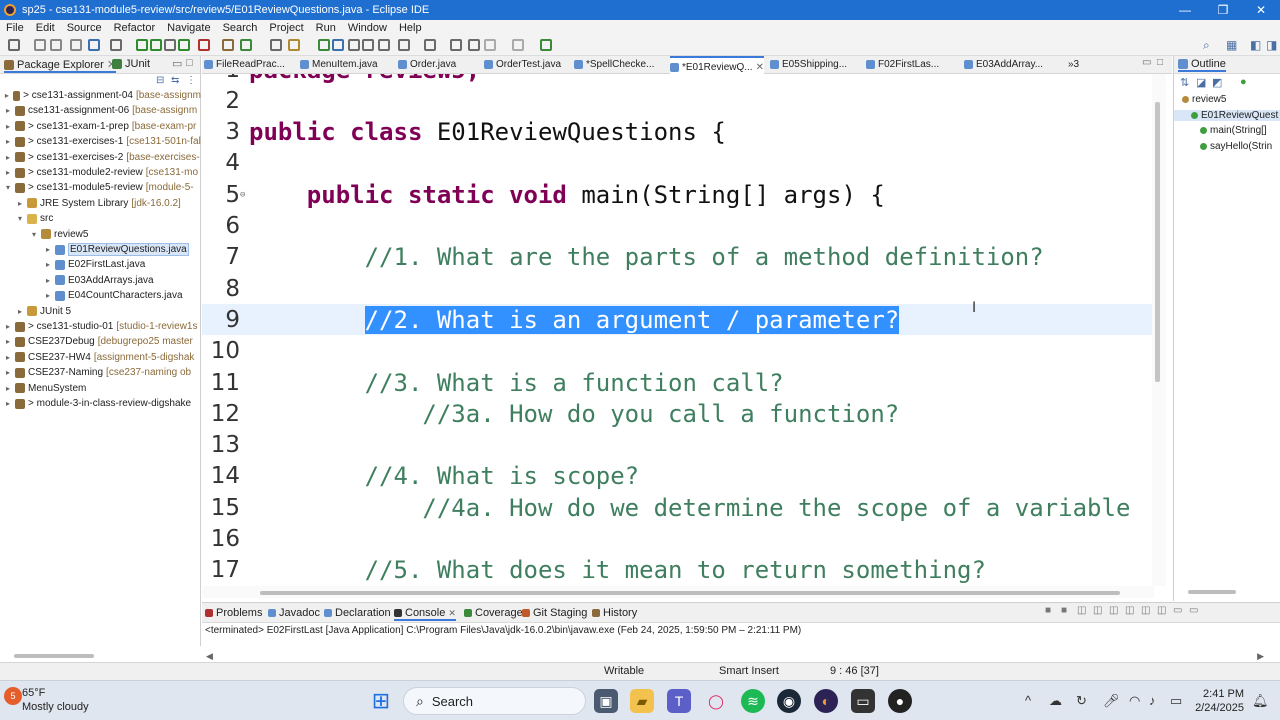 The height and width of the screenshot is (720, 1280). I want to click on tree-item: ▸ JUnit 5, so click(100, 311).